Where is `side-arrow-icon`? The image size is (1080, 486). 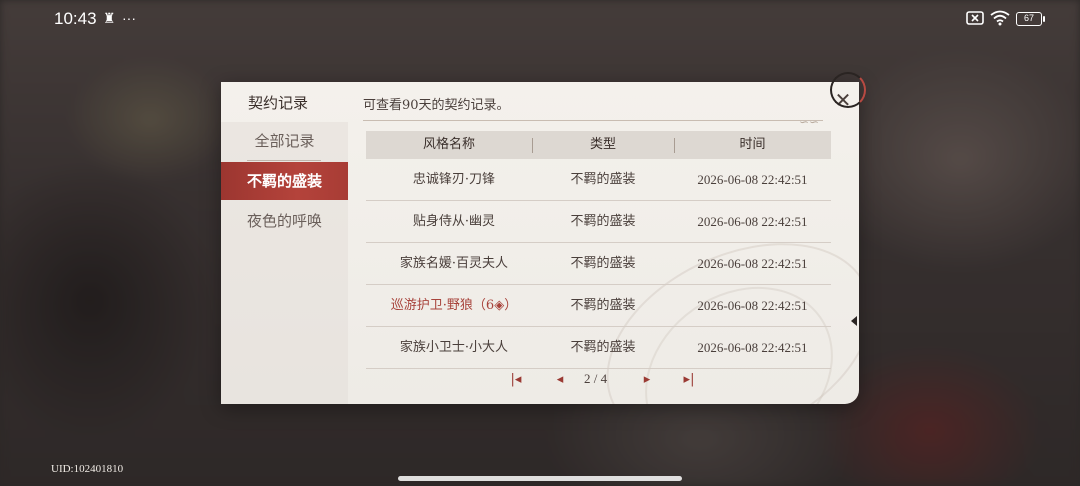
side-arrow-icon is located at coordinates (854, 321).